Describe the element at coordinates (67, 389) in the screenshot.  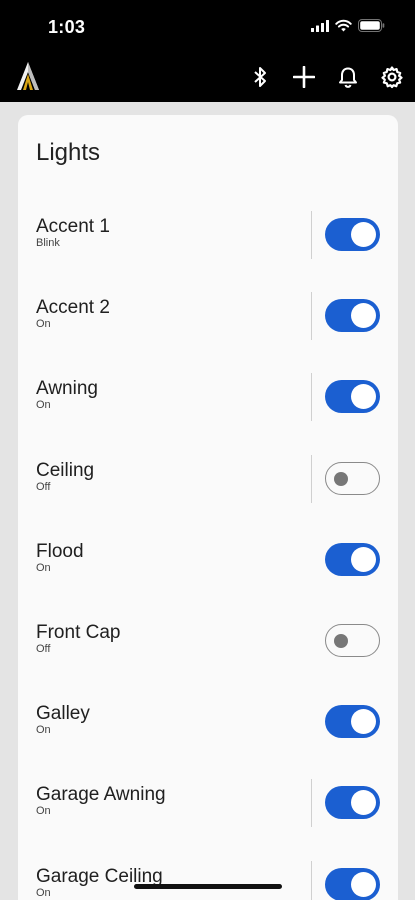
I see `light-name: Awning` at that location.